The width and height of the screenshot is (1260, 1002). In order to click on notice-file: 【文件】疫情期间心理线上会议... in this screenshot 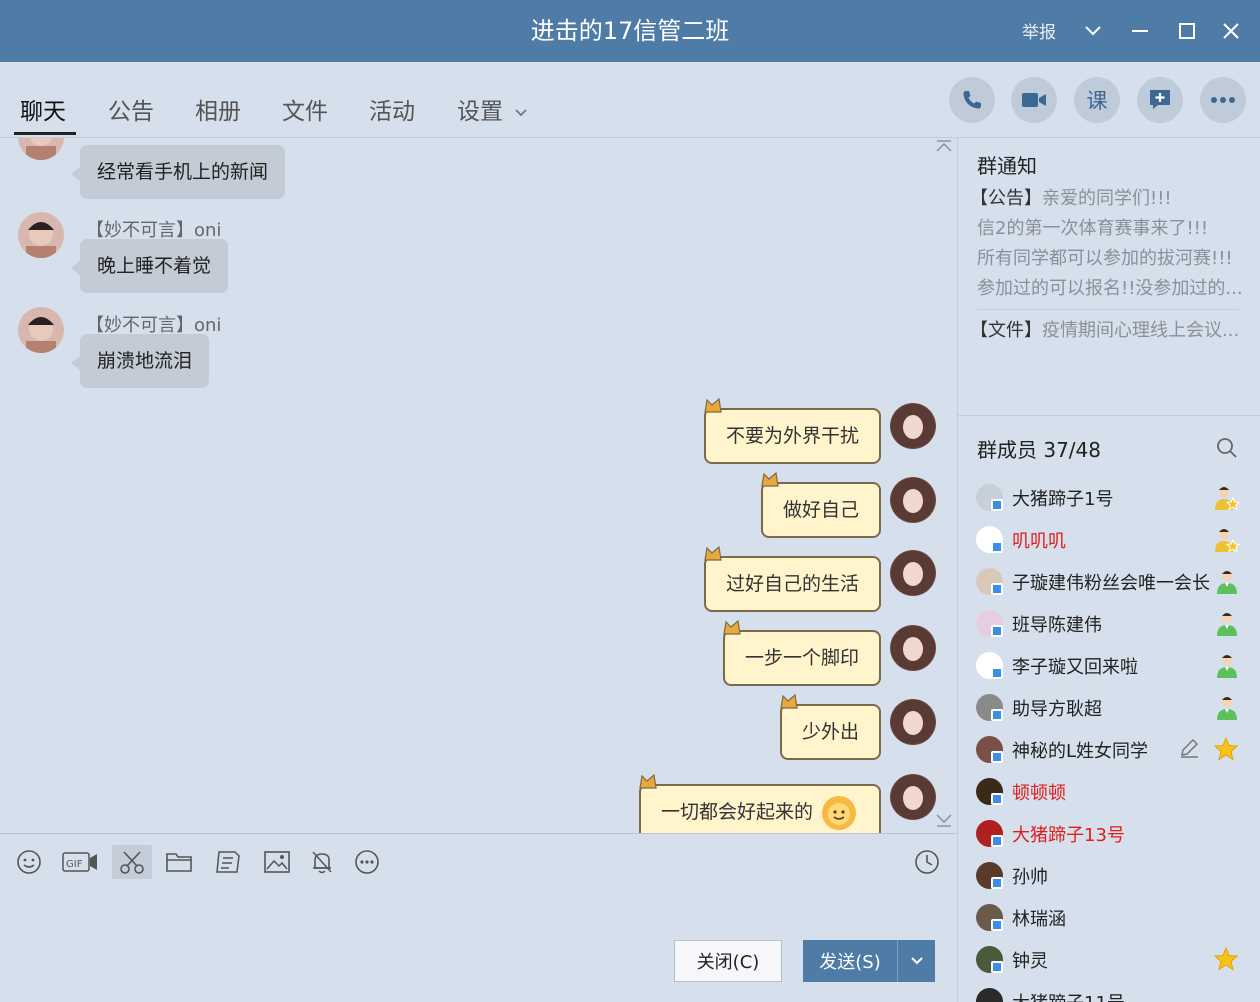, I will do `click(1104, 329)`.